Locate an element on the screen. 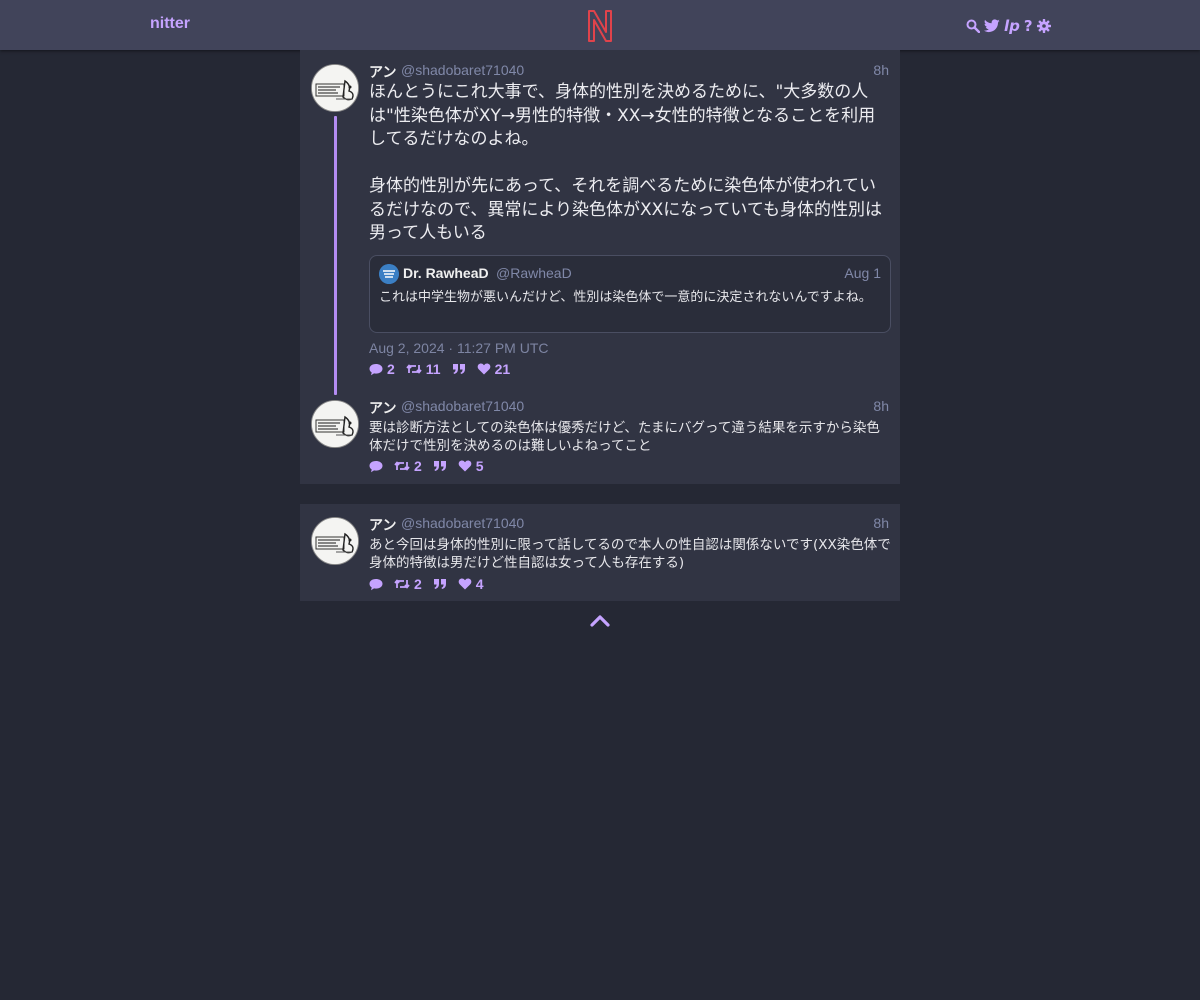  lp-icon: lp is located at coordinates (1012, 26).